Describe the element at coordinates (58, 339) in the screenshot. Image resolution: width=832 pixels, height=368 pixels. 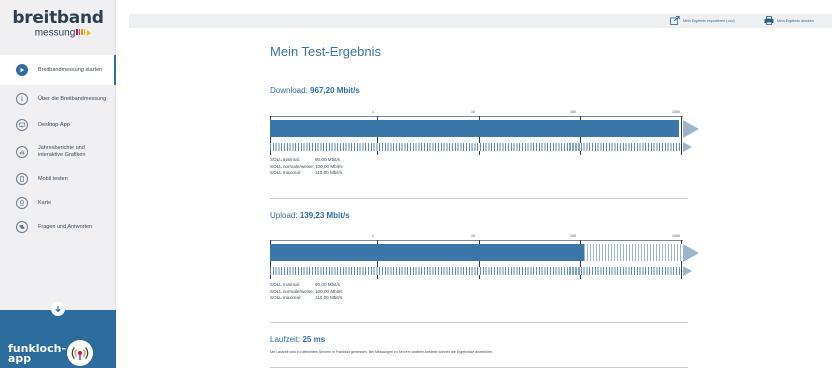
I see `funkloch-app-promo: funkloch-app` at that location.